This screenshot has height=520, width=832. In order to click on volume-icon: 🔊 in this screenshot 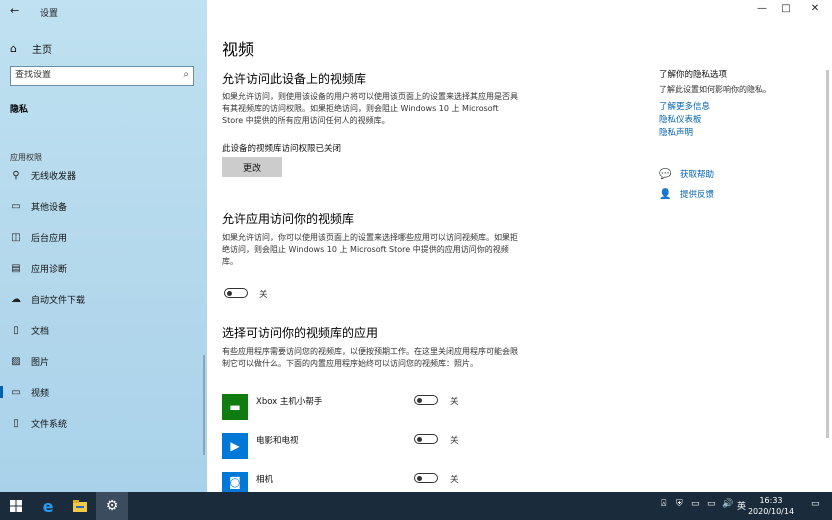, I will do `click(727, 504)`.